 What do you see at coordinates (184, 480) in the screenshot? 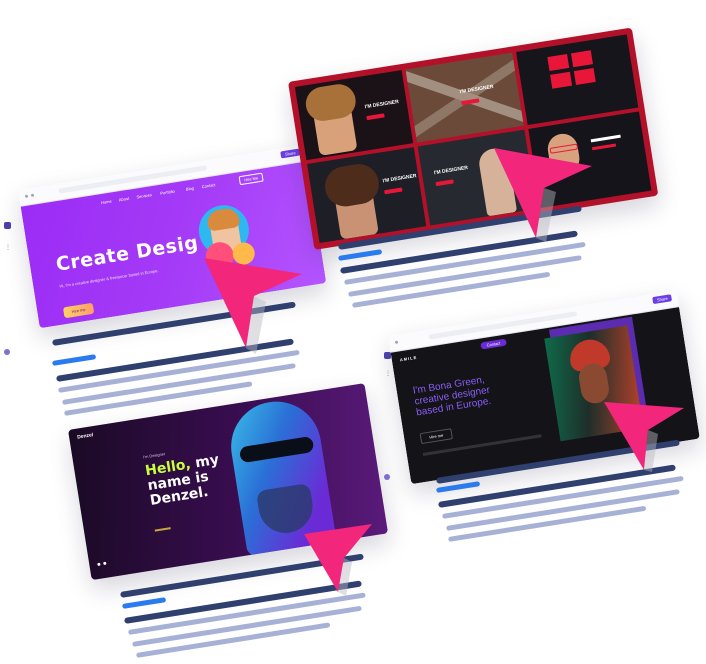
I see `headline: Hello, my name is Denzel.` at bounding box center [184, 480].